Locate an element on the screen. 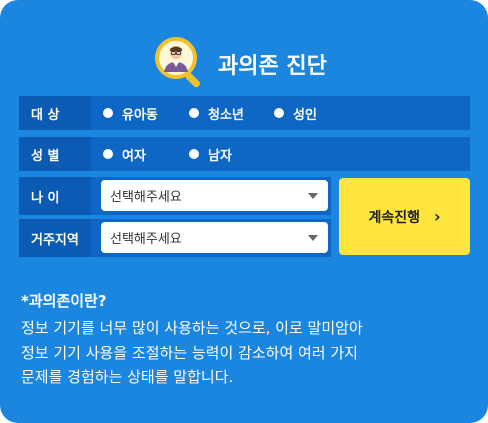  gender-row: 성 별 여자 남자 is located at coordinates (244, 154).